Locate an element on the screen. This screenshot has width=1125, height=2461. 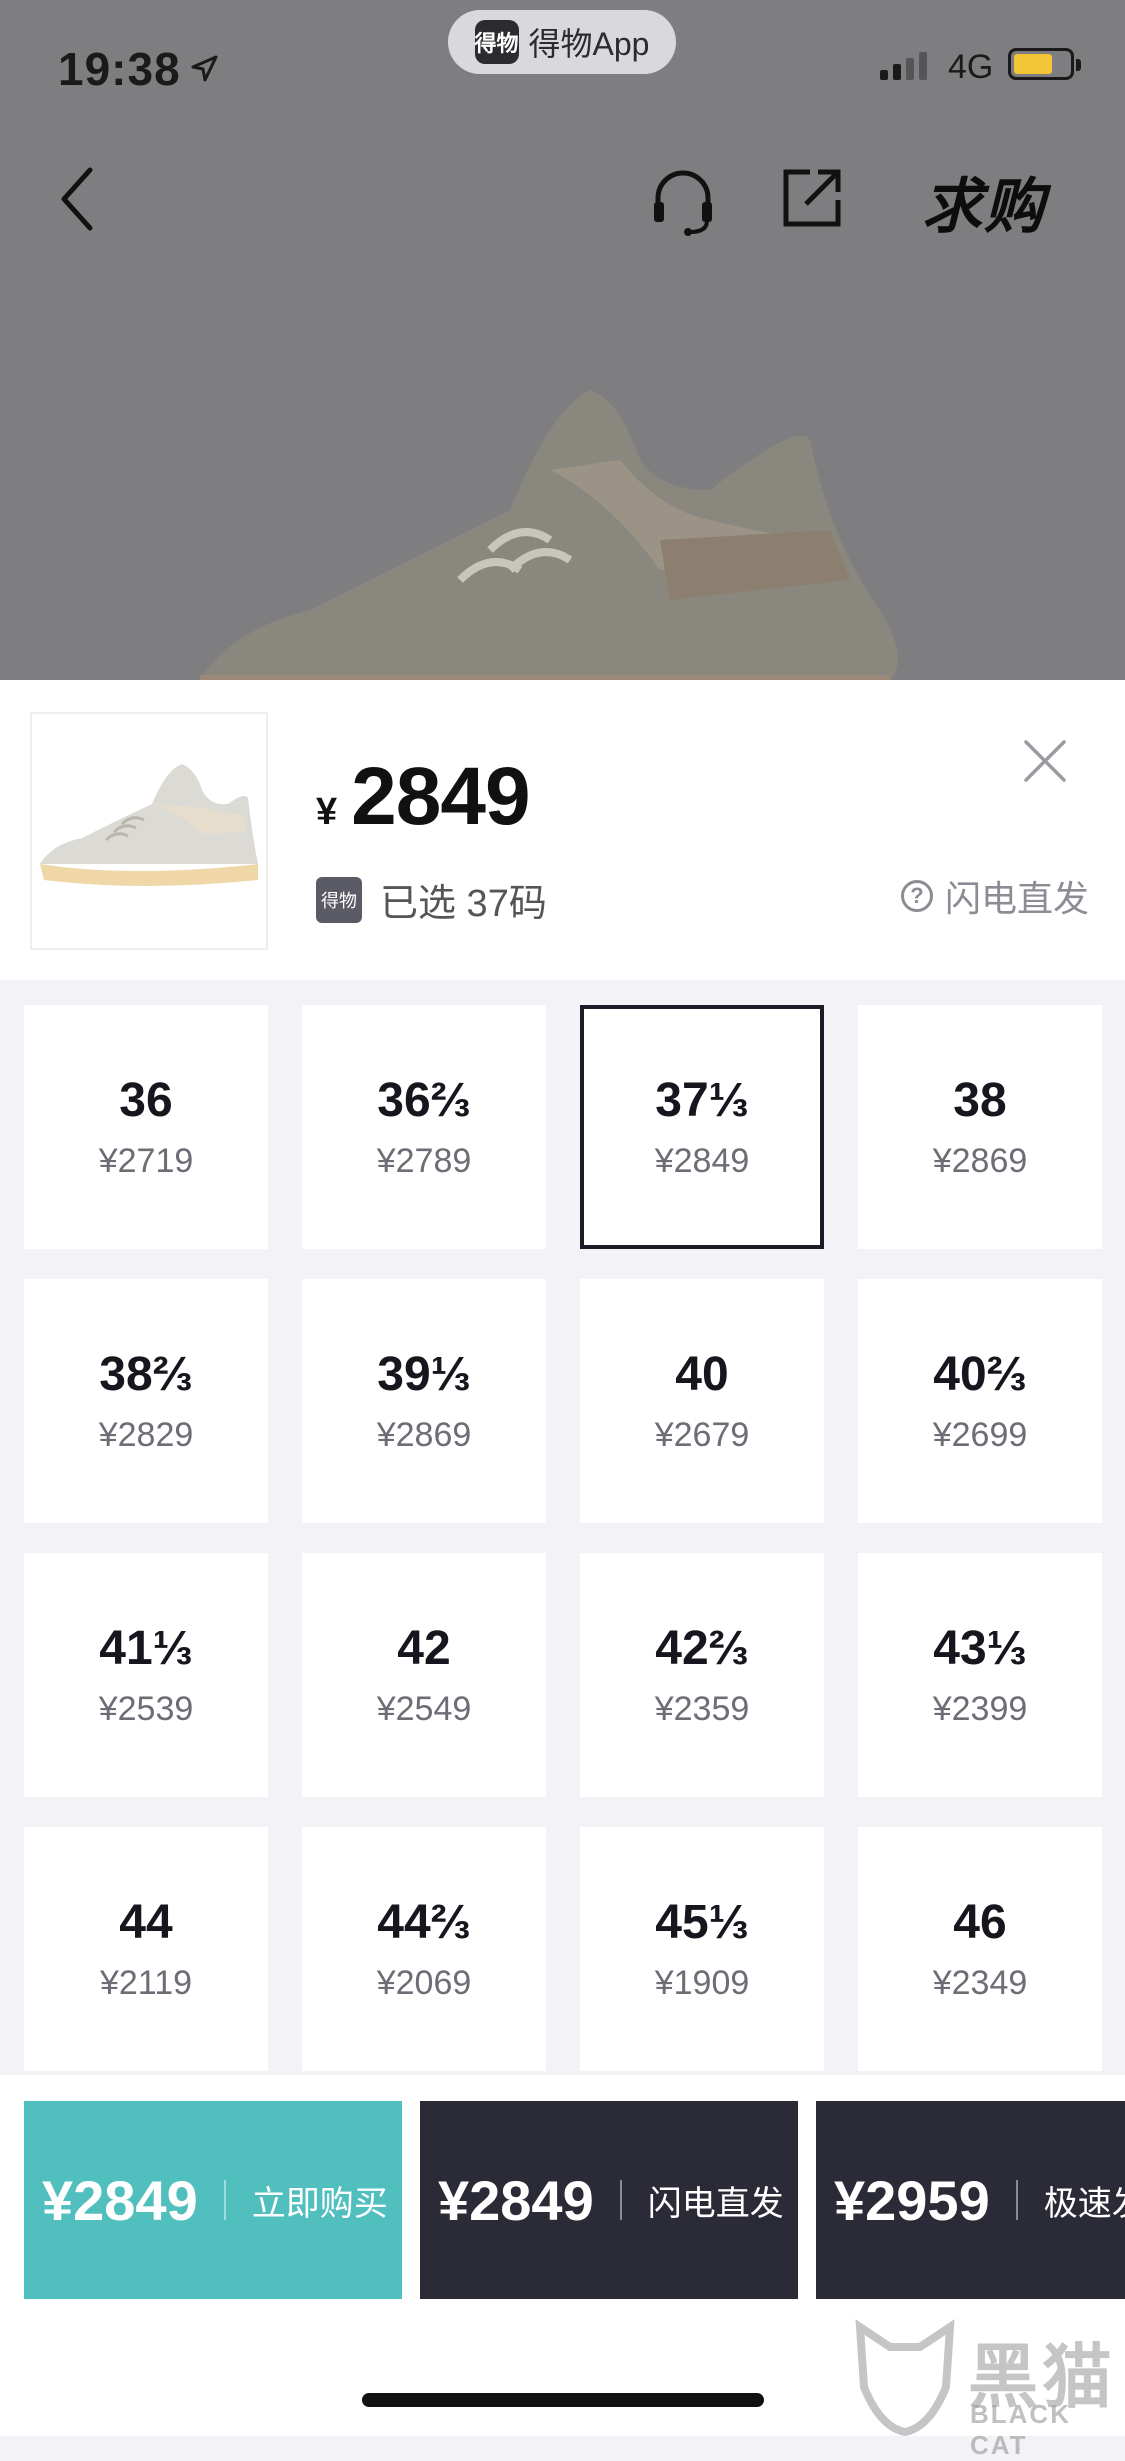
size-label: 43⅓ is located at coordinates (980, 1648).